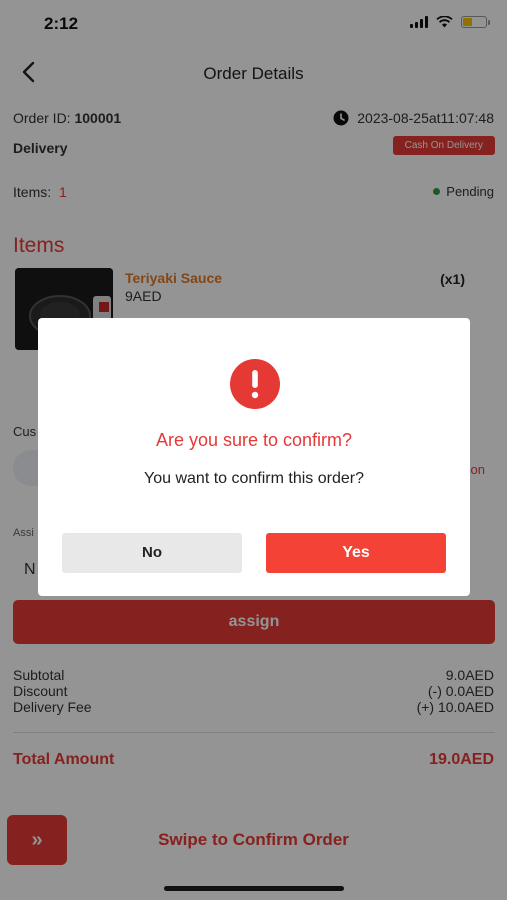 Image resolution: width=507 pixels, height=900 pixels. What do you see at coordinates (356, 553) in the screenshot?
I see `yes-button: Yes` at bounding box center [356, 553].